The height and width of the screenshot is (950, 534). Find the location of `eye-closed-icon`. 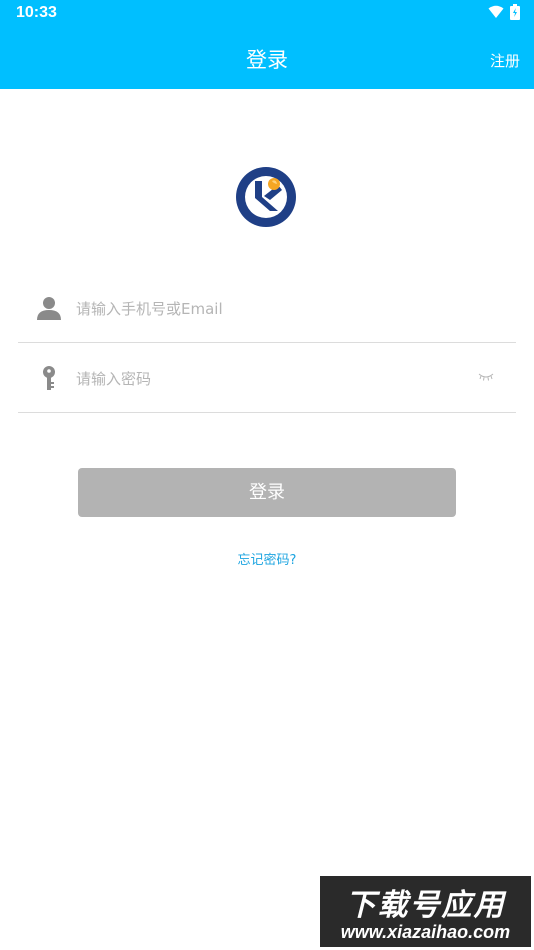

eye-closed-icon is located at coordinates (486, 377).